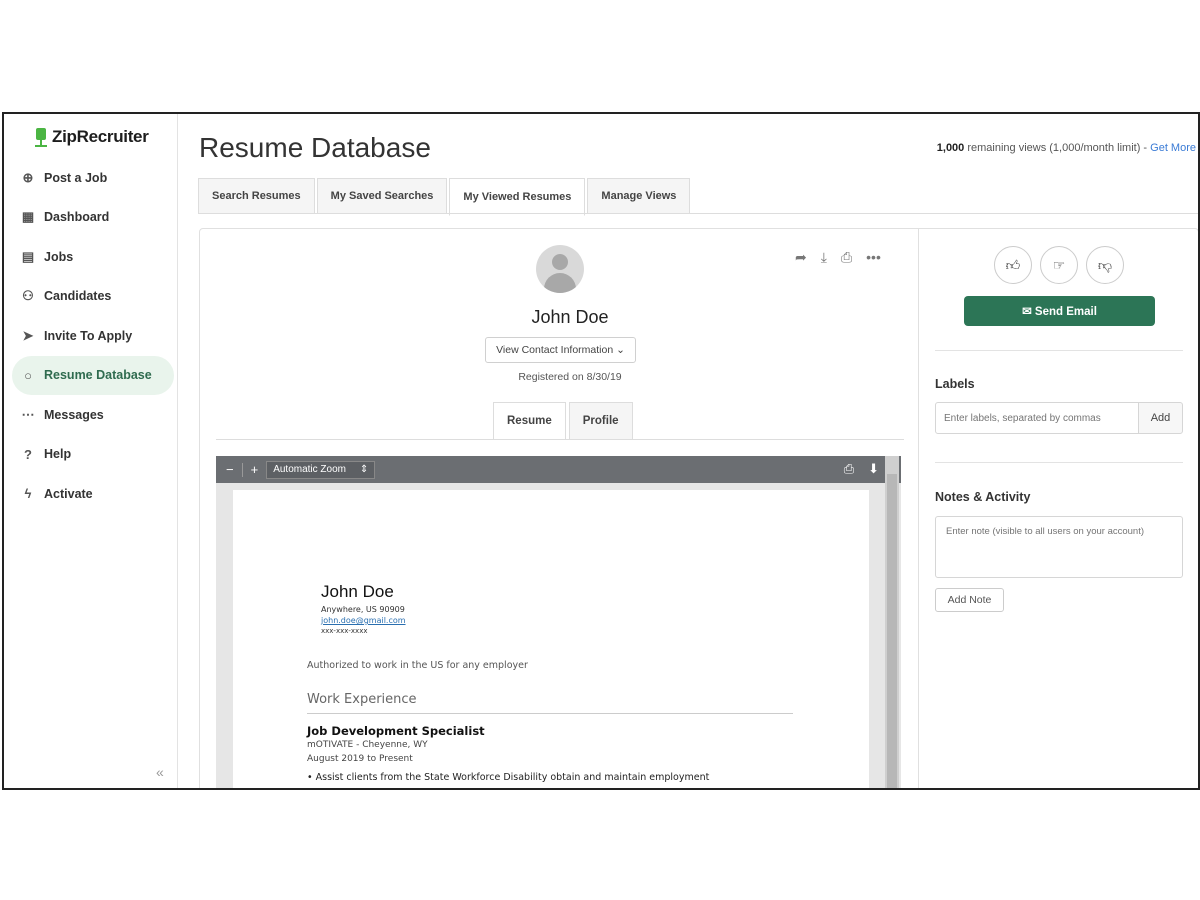  What do you see at coordinates (68, 493) in the screenshot?
I see `sidebar-item-label: Activate` at bounding box center [68, 493].